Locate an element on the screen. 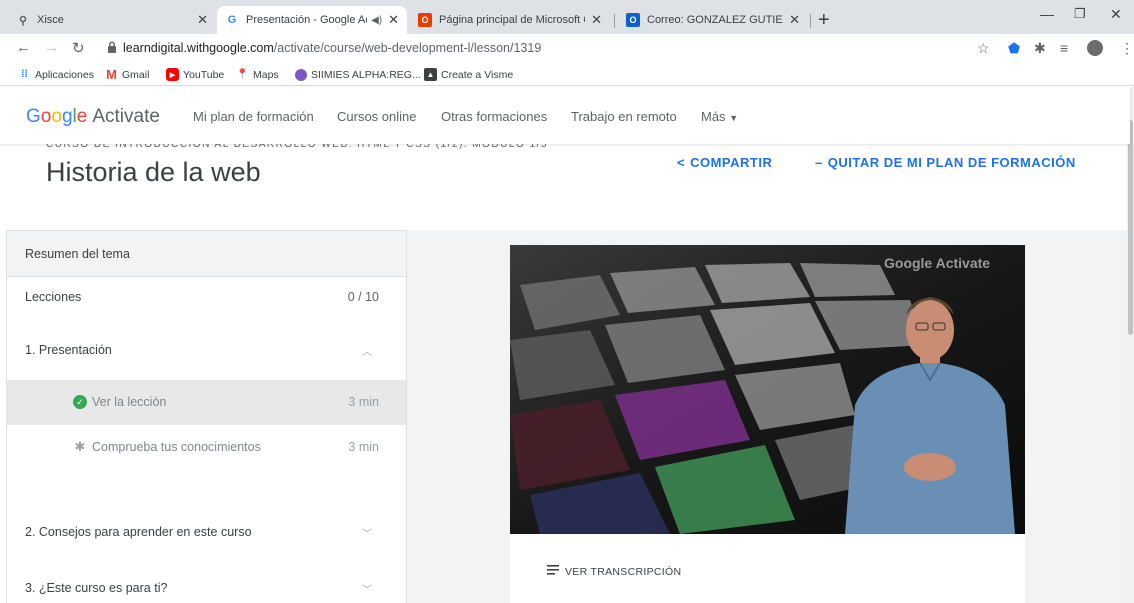 The image size is (1134, 603). lessons-progress: 0 / 10 is located at coordinates (363, 297).